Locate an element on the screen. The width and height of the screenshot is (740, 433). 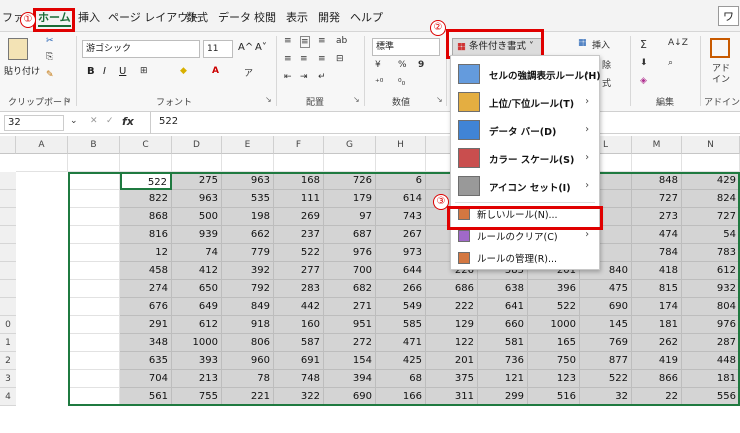
table-cell: 792 is located at coordinates (248, 289).